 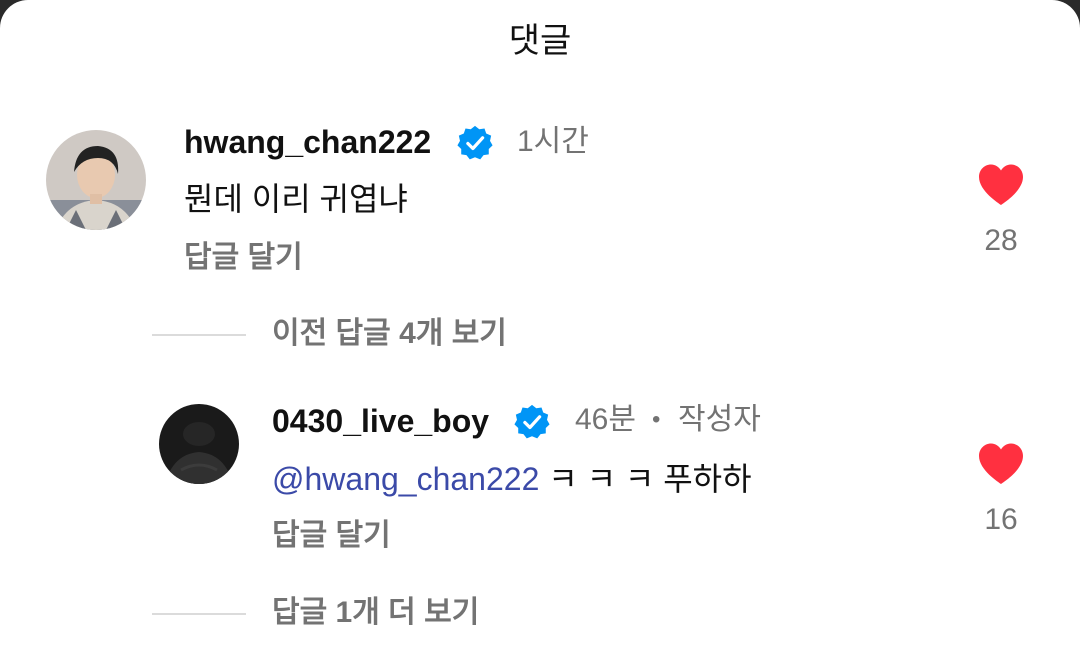 I want to click on reply-timestamp: 46분, so click(x=605, y=419).